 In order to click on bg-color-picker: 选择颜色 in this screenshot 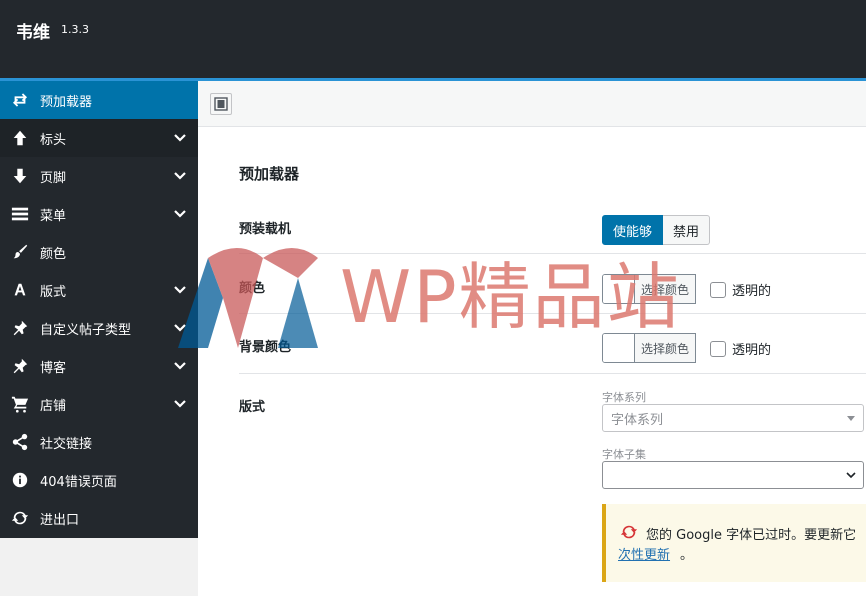, I will do `click(649, 348)`.